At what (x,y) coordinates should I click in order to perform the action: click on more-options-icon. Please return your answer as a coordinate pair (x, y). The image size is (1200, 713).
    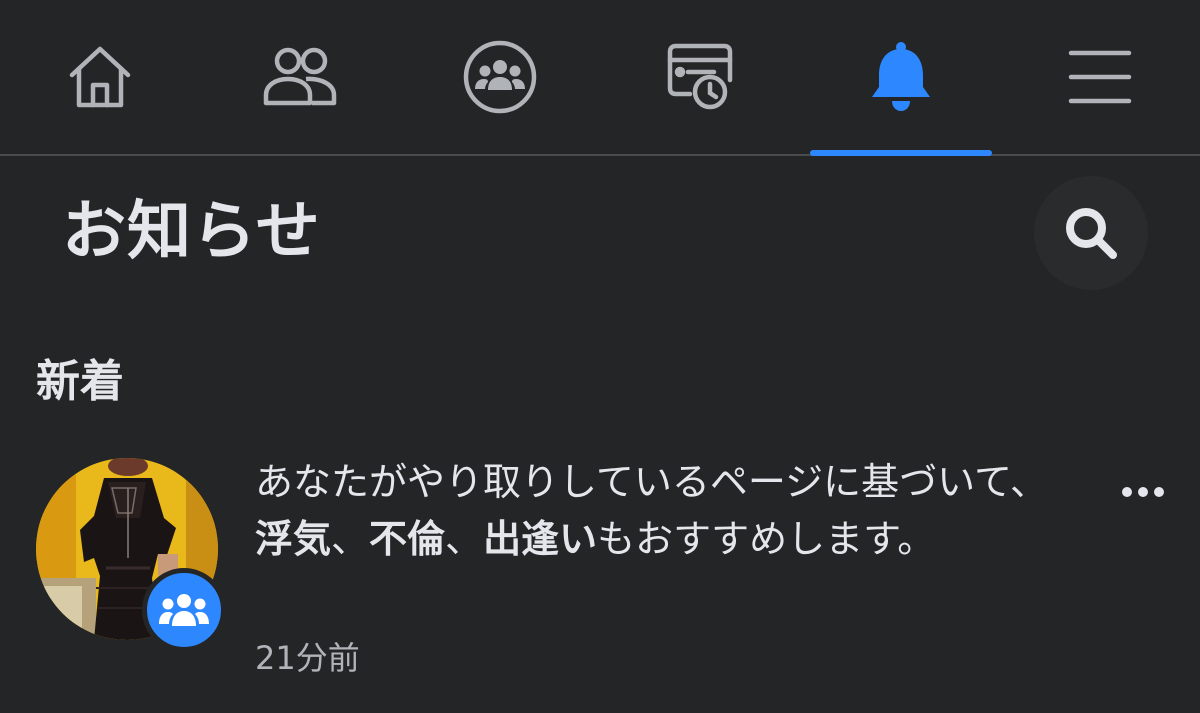
    Looking at the image, I should click on (1143, 492).